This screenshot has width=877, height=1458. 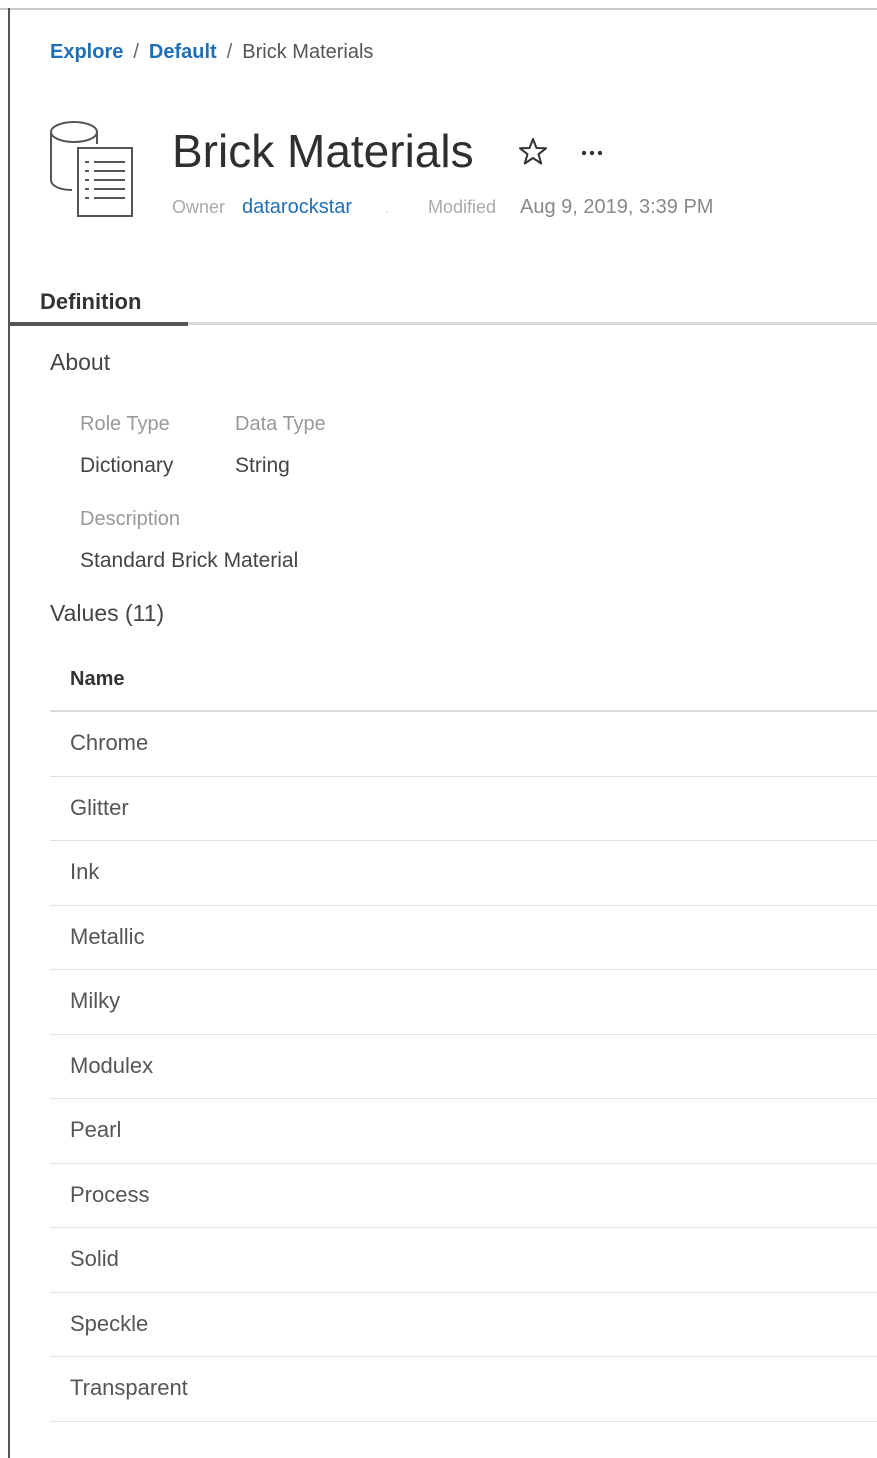 I want to click on dictionary-icon, so click(x=91, y=169).